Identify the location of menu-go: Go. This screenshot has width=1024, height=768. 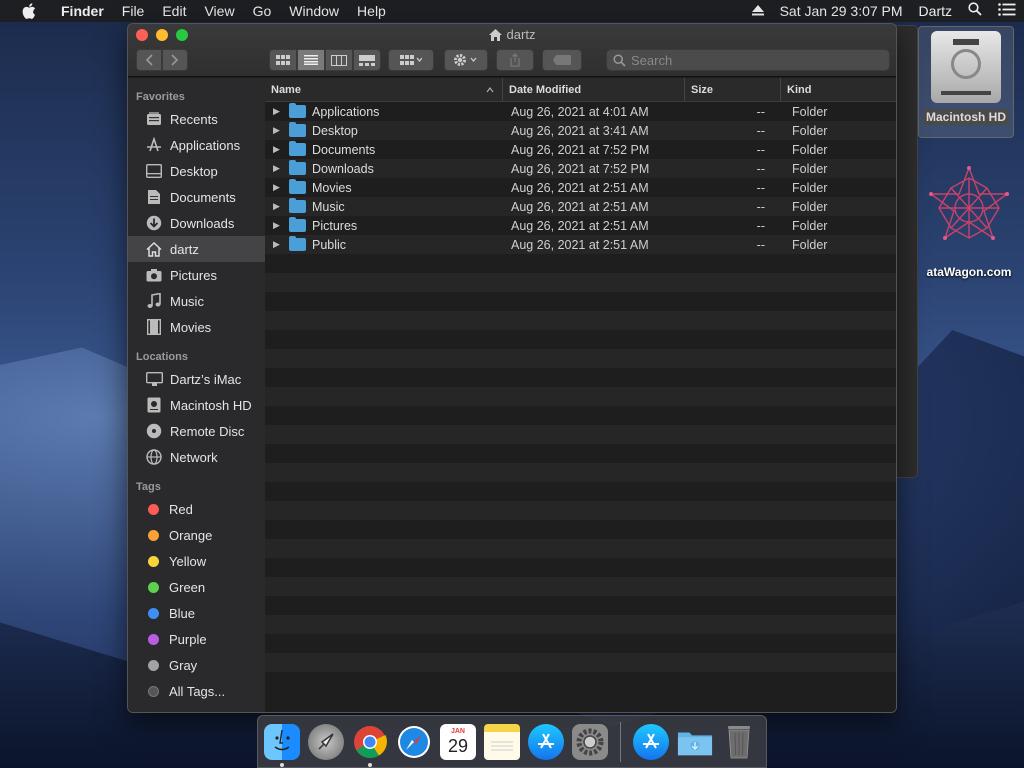
(262, 11).